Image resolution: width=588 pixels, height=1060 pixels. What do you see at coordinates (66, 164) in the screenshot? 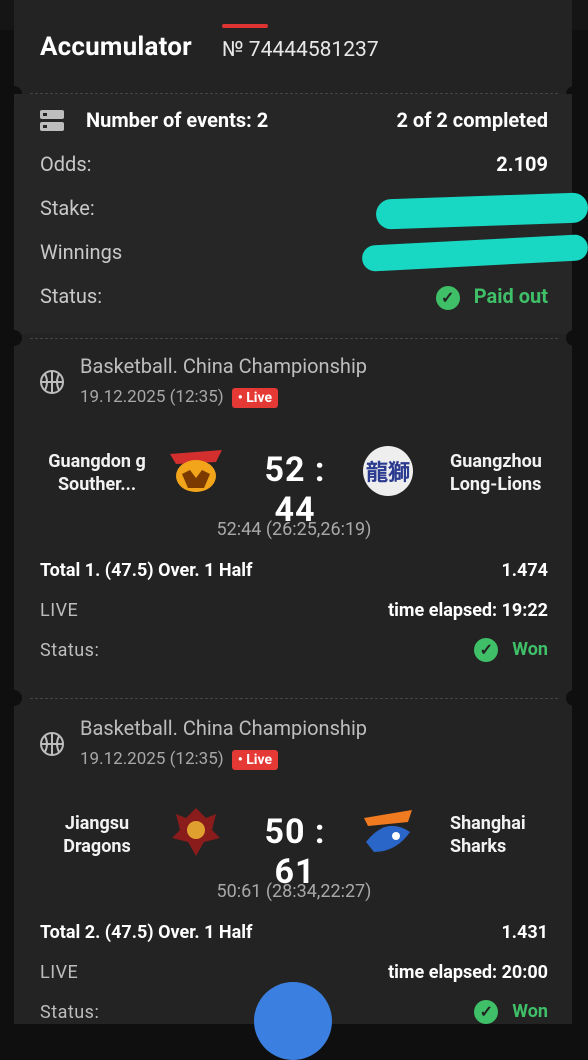
I see `odds-label: Odds:` at bounding box center [66, 164].